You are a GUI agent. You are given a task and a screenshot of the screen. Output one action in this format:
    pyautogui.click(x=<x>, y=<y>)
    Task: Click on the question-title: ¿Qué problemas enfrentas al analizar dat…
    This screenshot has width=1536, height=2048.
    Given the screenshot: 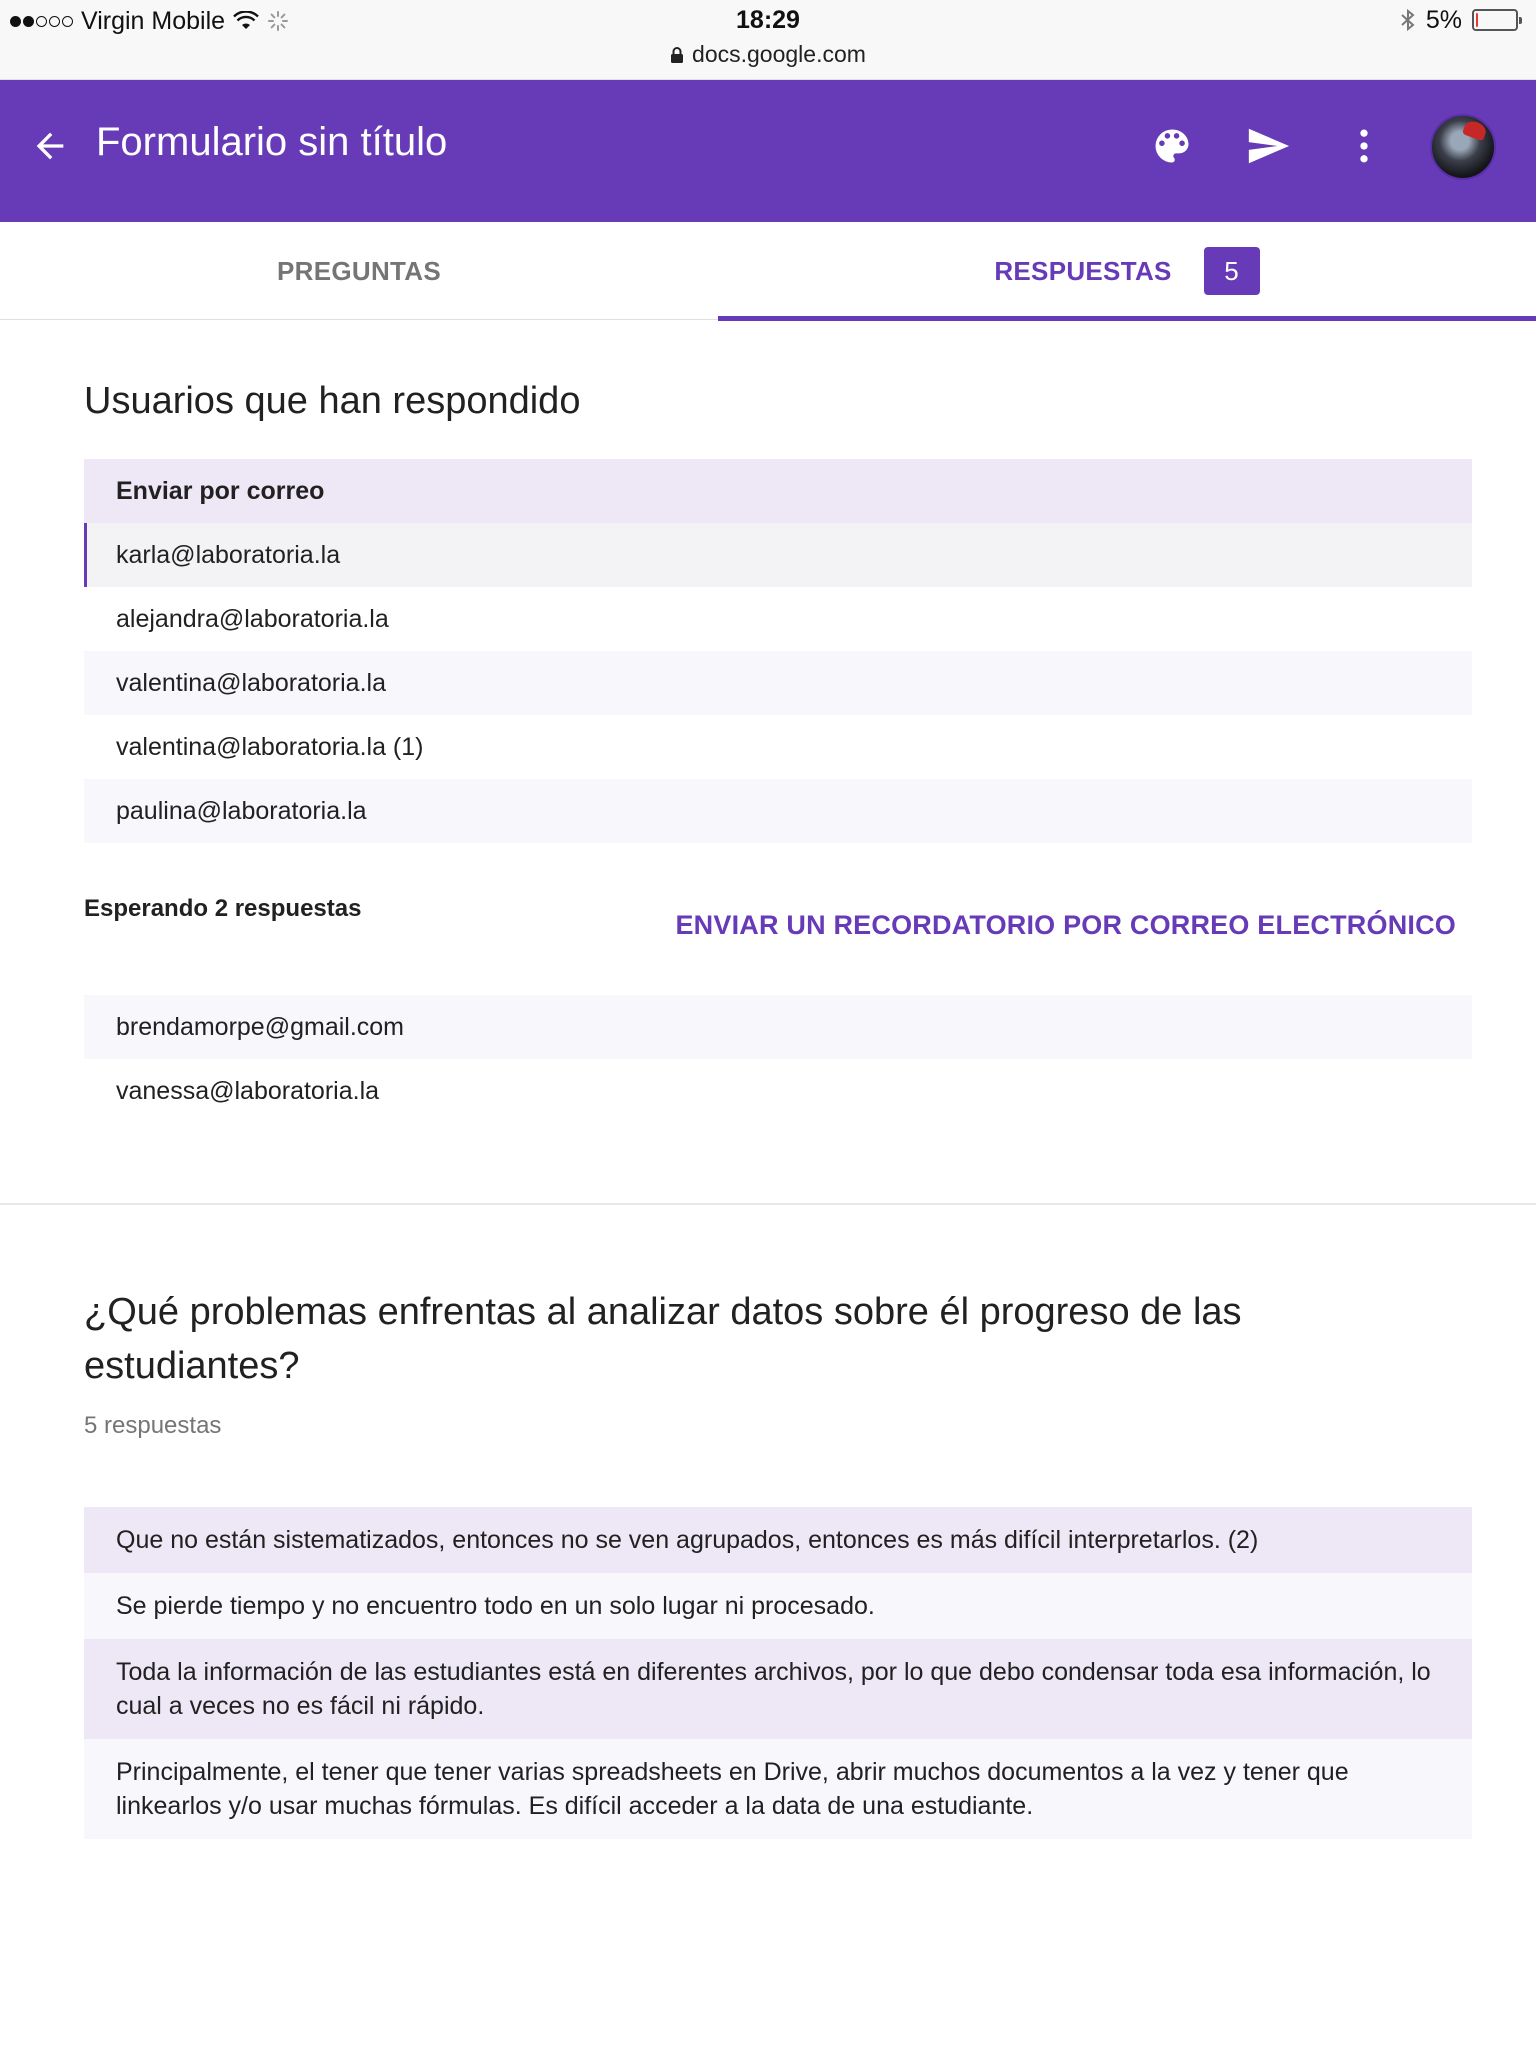 What is the action you would take?
    pyautogui.click(x=663, y=1339)
    